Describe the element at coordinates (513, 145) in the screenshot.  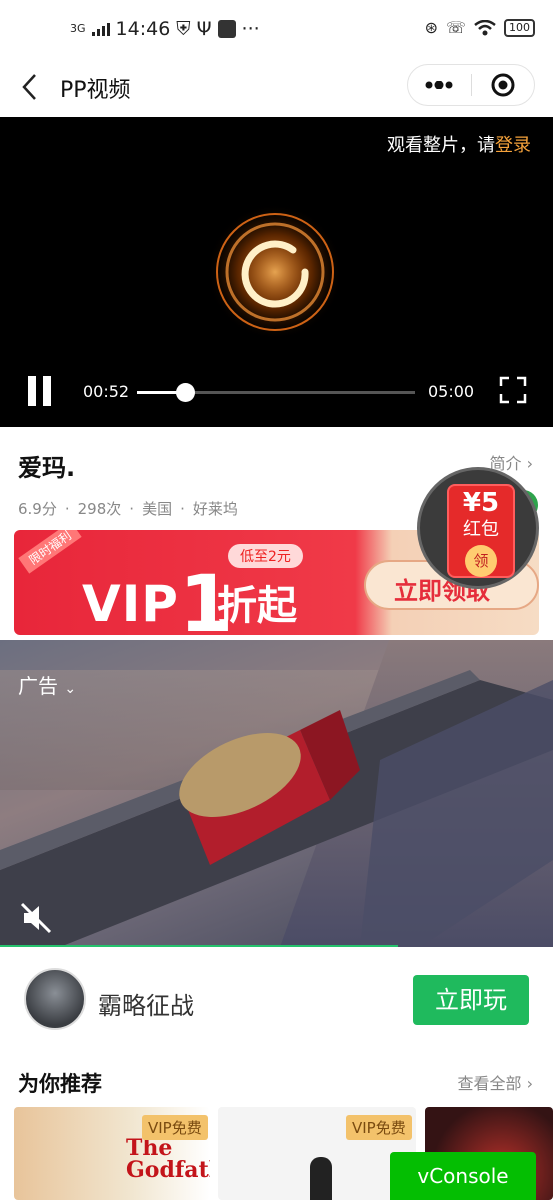
I see `login-link: 登录` at that location.